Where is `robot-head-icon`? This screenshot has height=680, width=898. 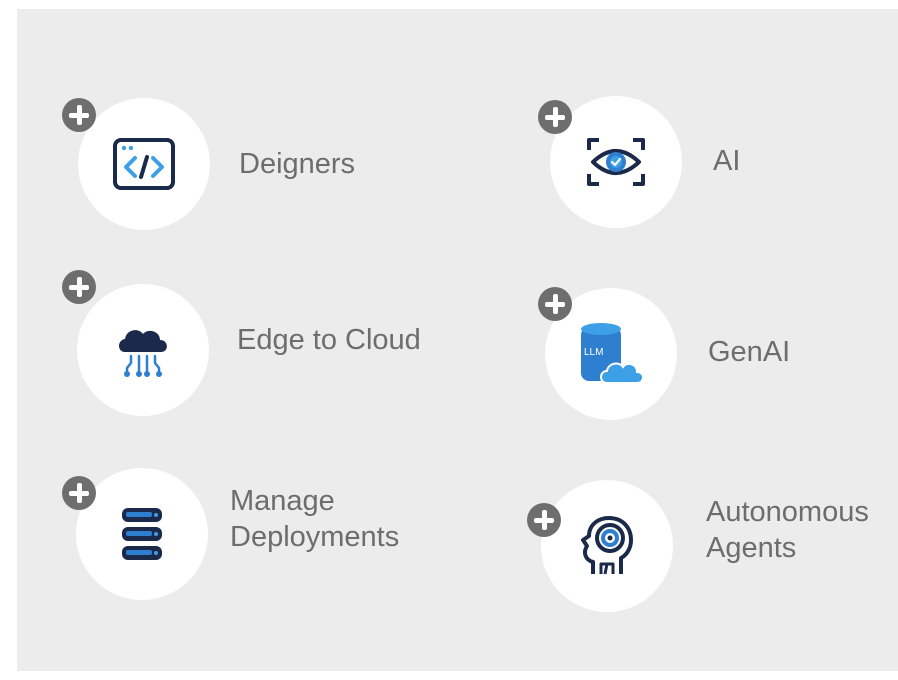 robot-head-icon is located at coordinates (607, 546).